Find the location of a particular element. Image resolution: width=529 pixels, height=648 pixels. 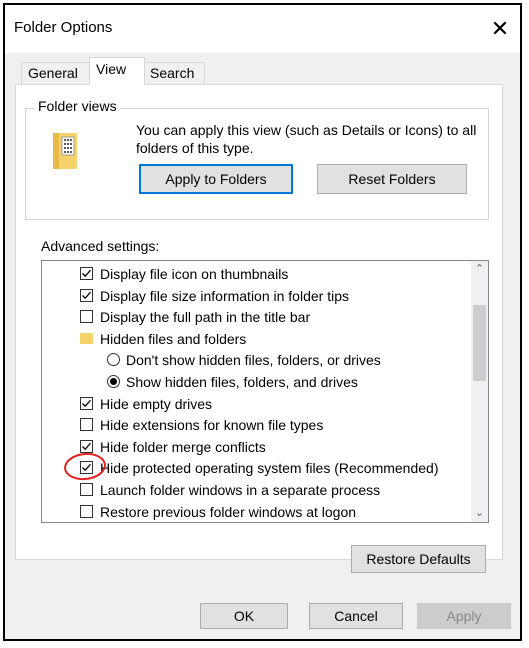

advanced-setting-label: Restore previous folder windows at logon is located at coordinates (228, 511).